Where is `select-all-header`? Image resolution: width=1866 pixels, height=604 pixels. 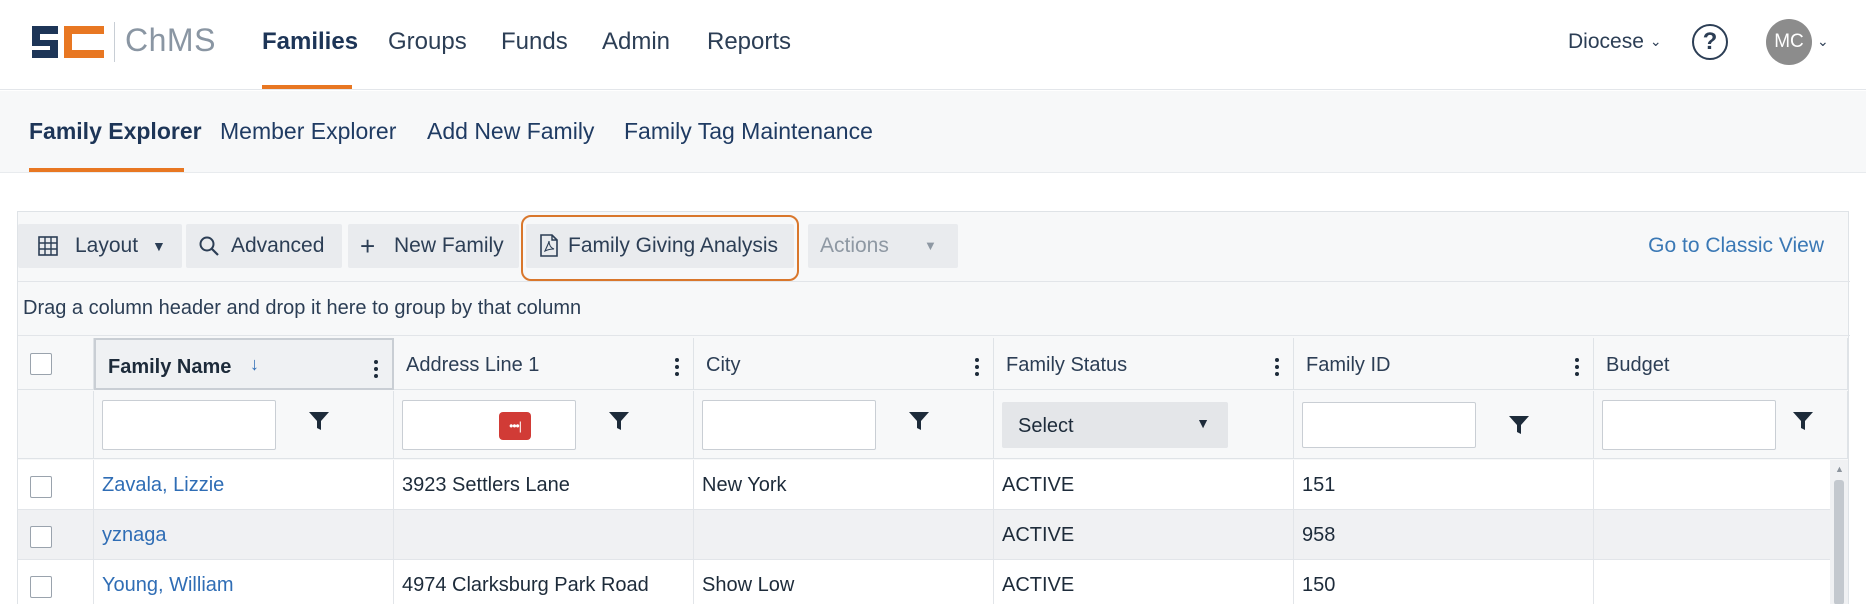
select-all-header is located at coordinates (56, 364).